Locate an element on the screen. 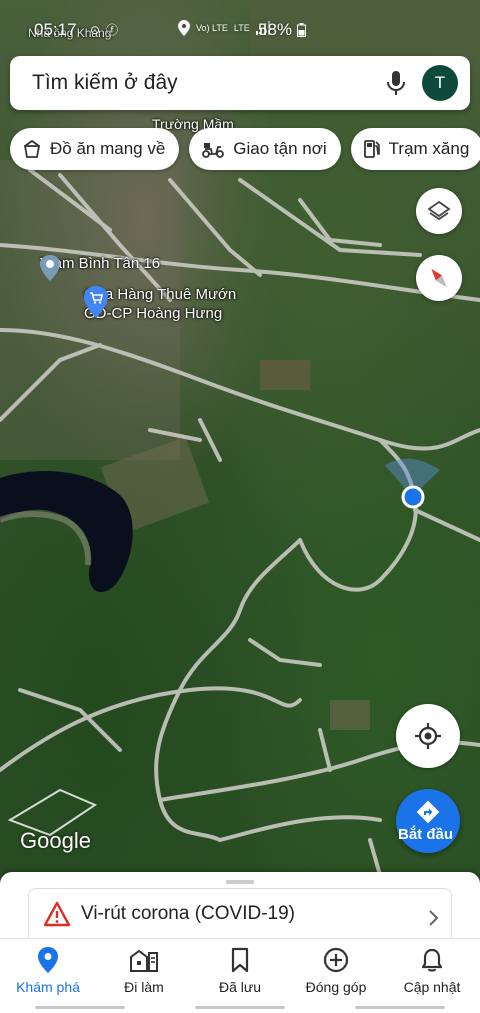 The width and height of the screenshot is (480, 1013). nav-label-contribute: Đóng góp is located at coordinates (336, 987).